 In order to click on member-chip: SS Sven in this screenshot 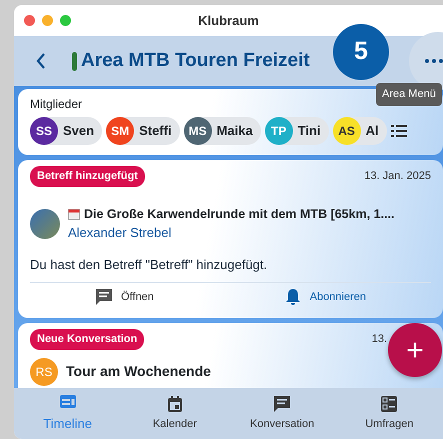, I will do `click(66, 131)`.